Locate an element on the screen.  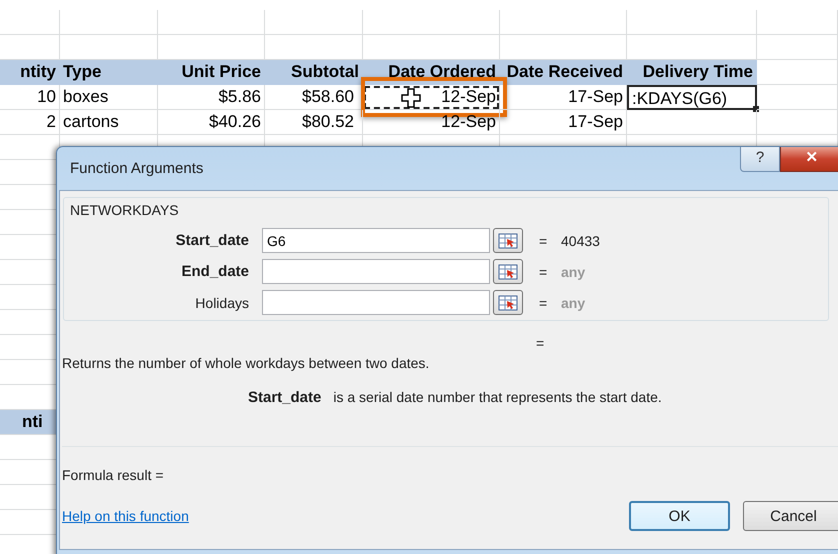
formula-value: = is located at coordinates (541, 343).